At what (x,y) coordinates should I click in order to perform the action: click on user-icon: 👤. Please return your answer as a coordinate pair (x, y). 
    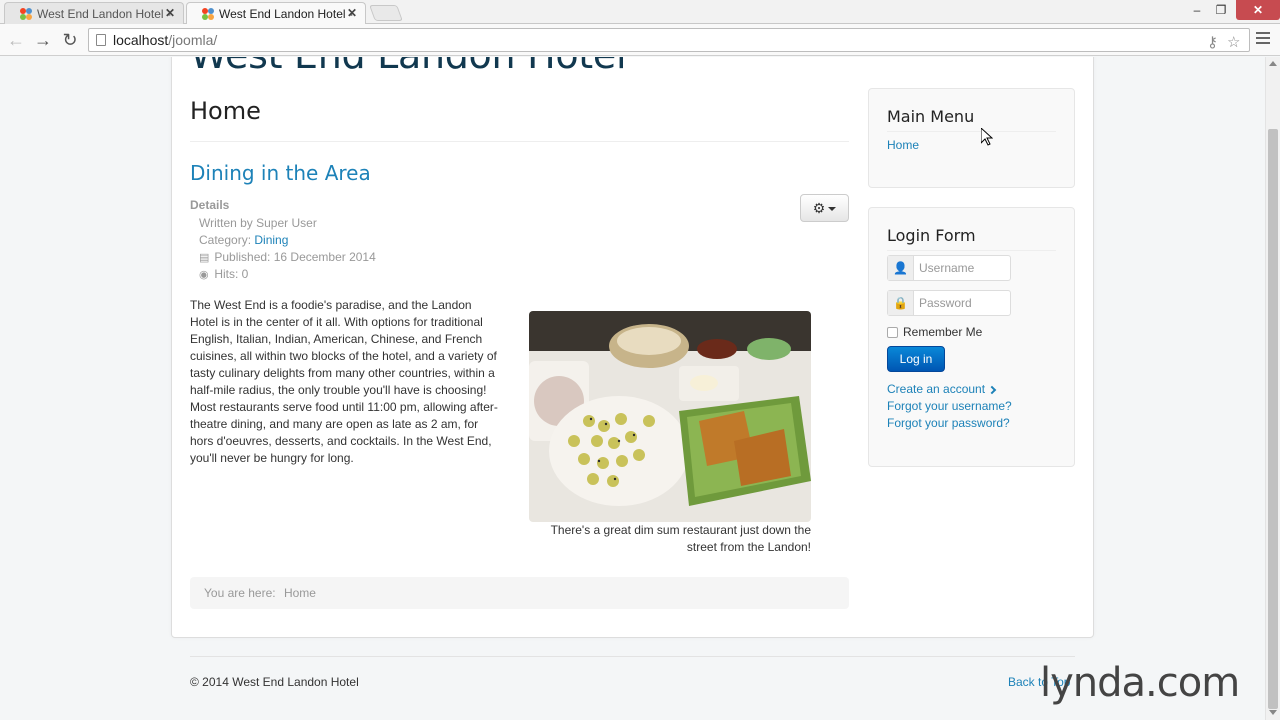
    Looking at the image, I should click on (901, 268).